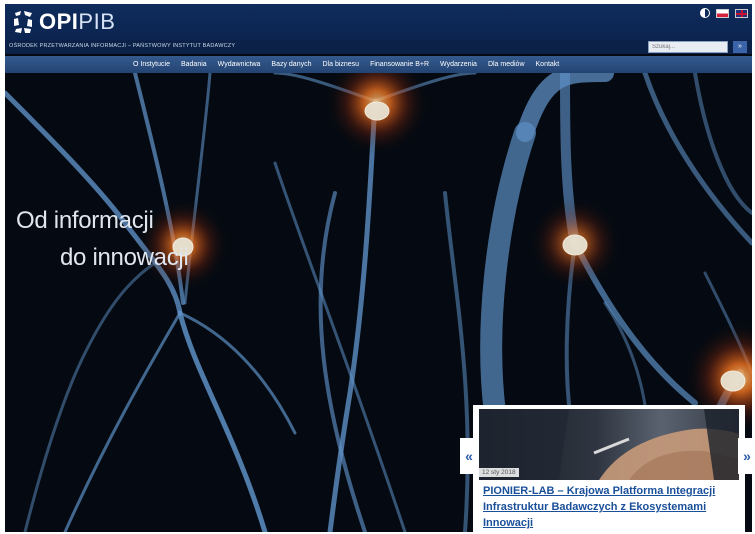  Describe the element at coordinates (741, 13) in the screenshot. I see `english-flag-icon` at that location.